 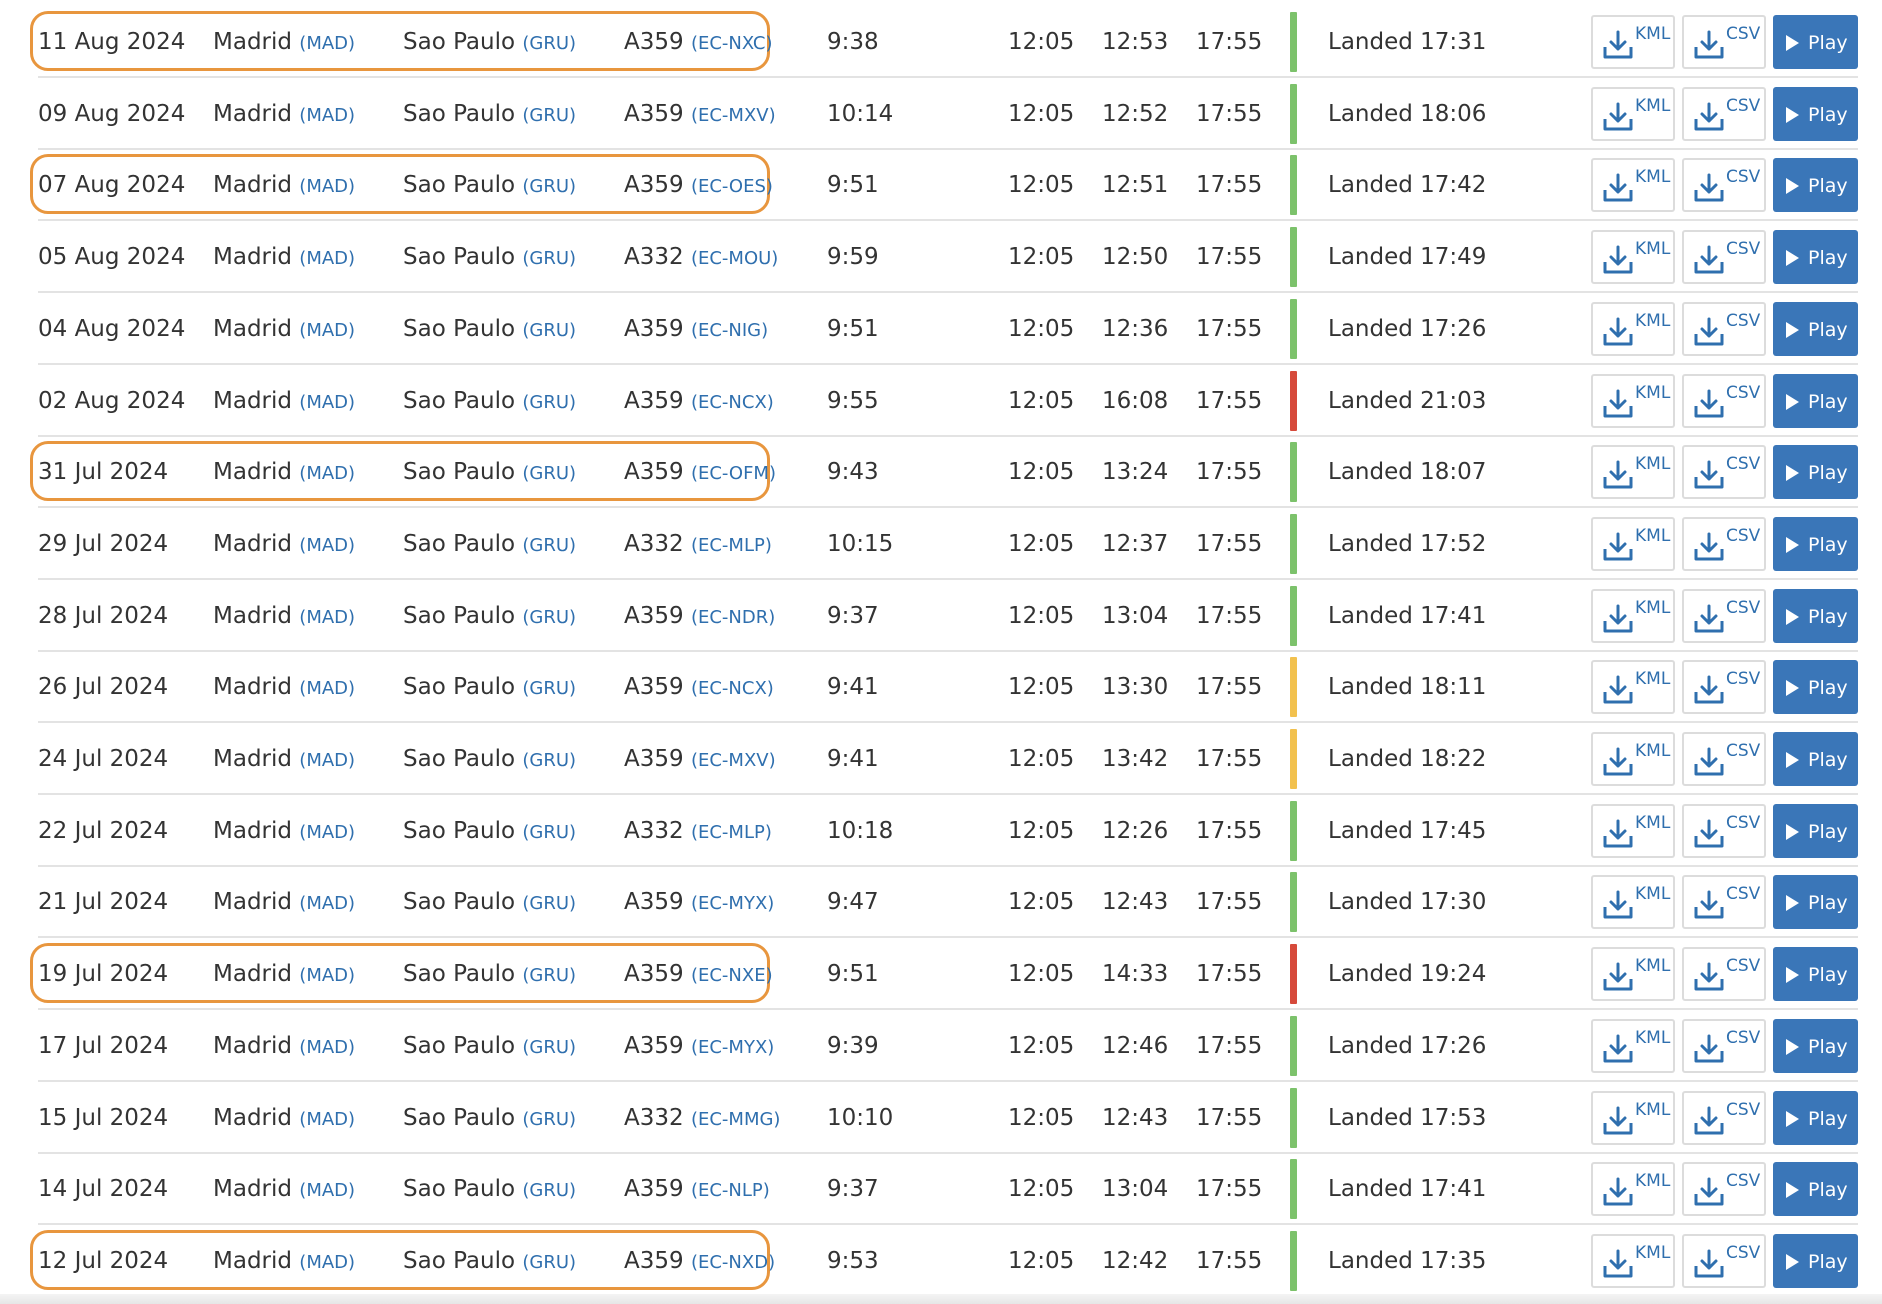 What do you see at coordinates (736, 1119) in the screenshot?
I see `aircraft-registration: (EC-MMG)` at bounding box center [736, 1119].